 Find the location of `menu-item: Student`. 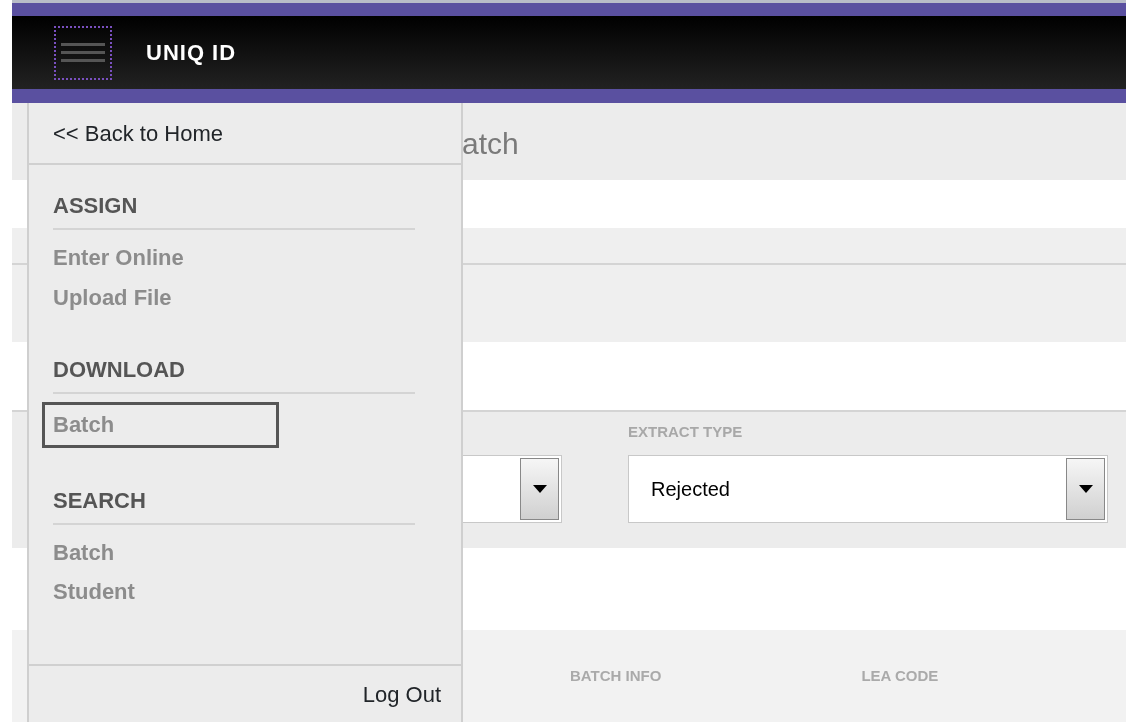

menu-item: Student is located at coordinates (234, 592).